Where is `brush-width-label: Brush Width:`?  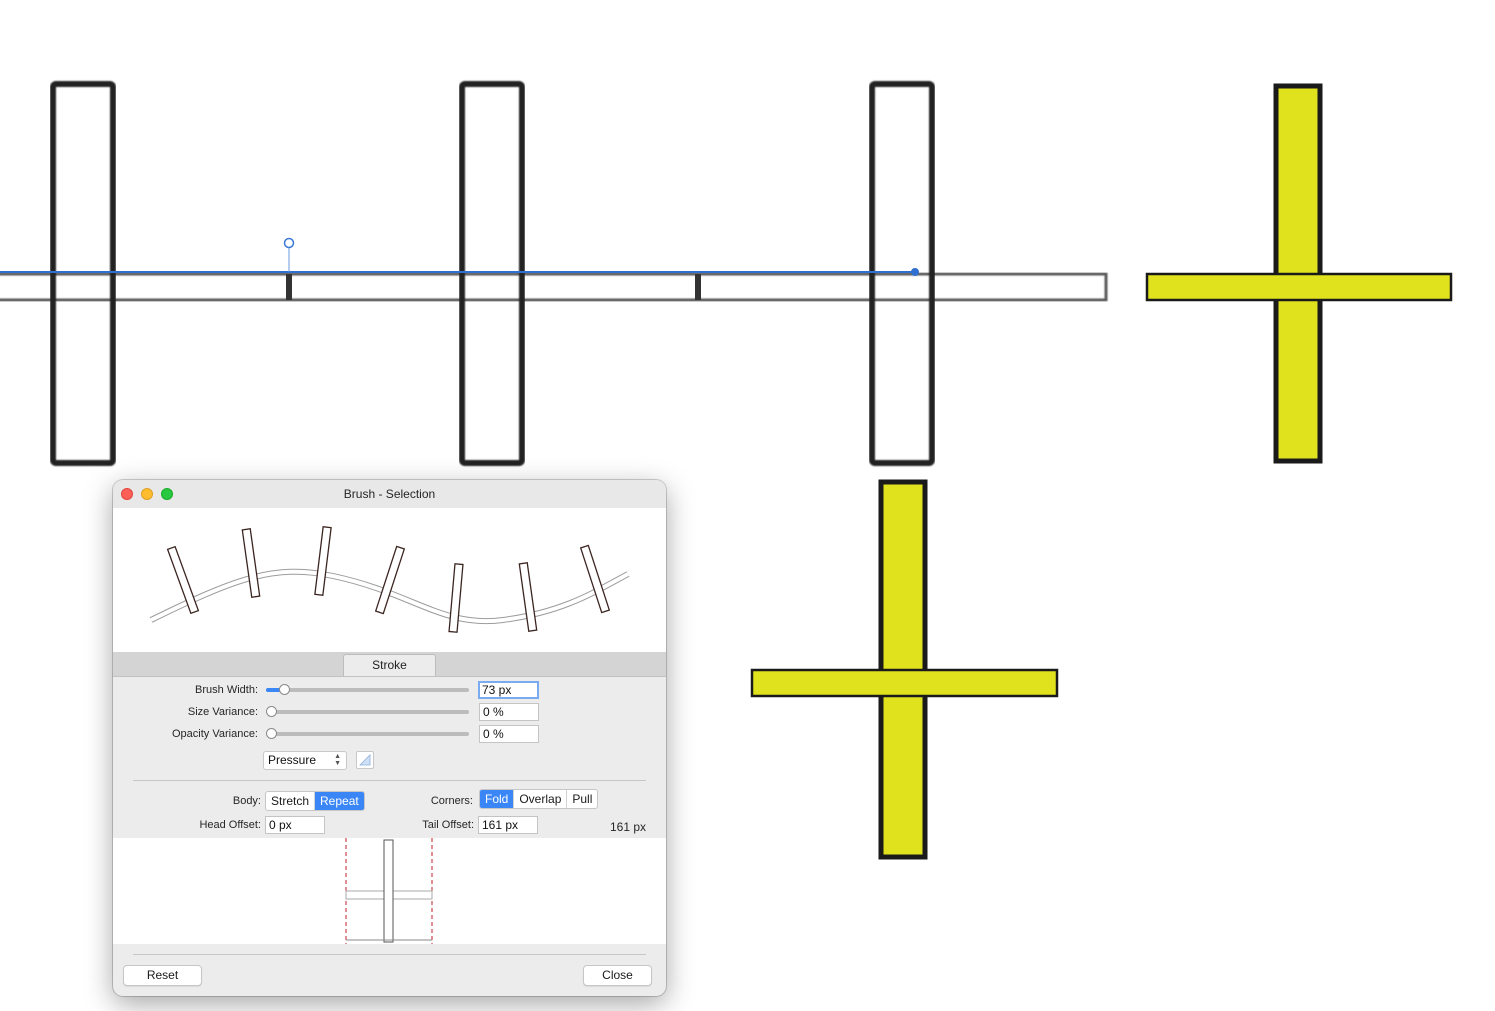
brush-width-label: Brush Width: is located at coordinates (226, 690).